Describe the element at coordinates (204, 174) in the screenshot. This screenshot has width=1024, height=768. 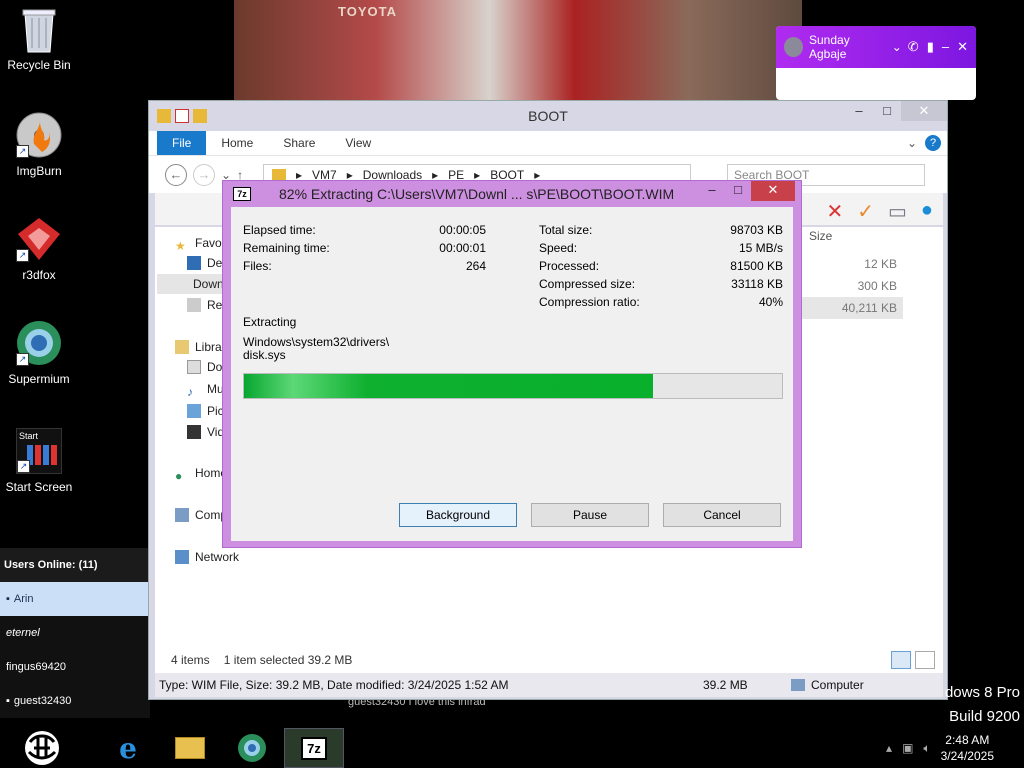
I see `forward-button: →` at that location.